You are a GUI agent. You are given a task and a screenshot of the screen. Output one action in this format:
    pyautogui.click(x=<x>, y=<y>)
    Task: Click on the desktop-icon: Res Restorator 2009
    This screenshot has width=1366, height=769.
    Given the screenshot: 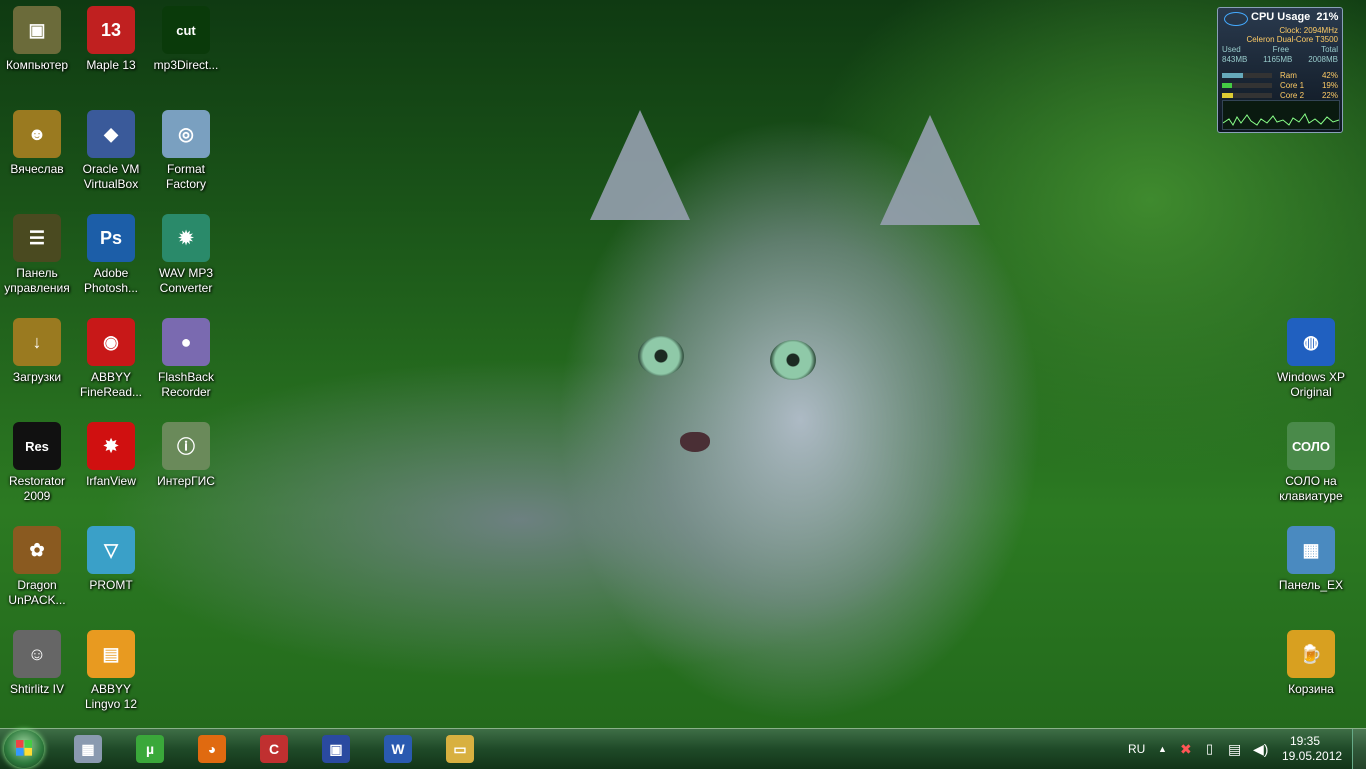 What is the action you would take?
    pyautogui.click(x=37, y=463)
    